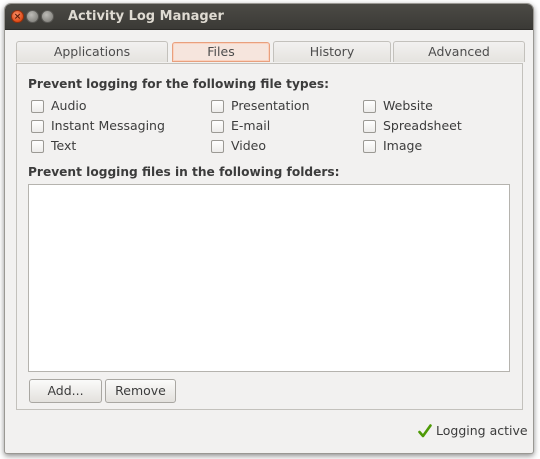 Image resolution: width=540 pixels, height=459 pixels. I want to click on checkmark-icon, so click(425, 431).